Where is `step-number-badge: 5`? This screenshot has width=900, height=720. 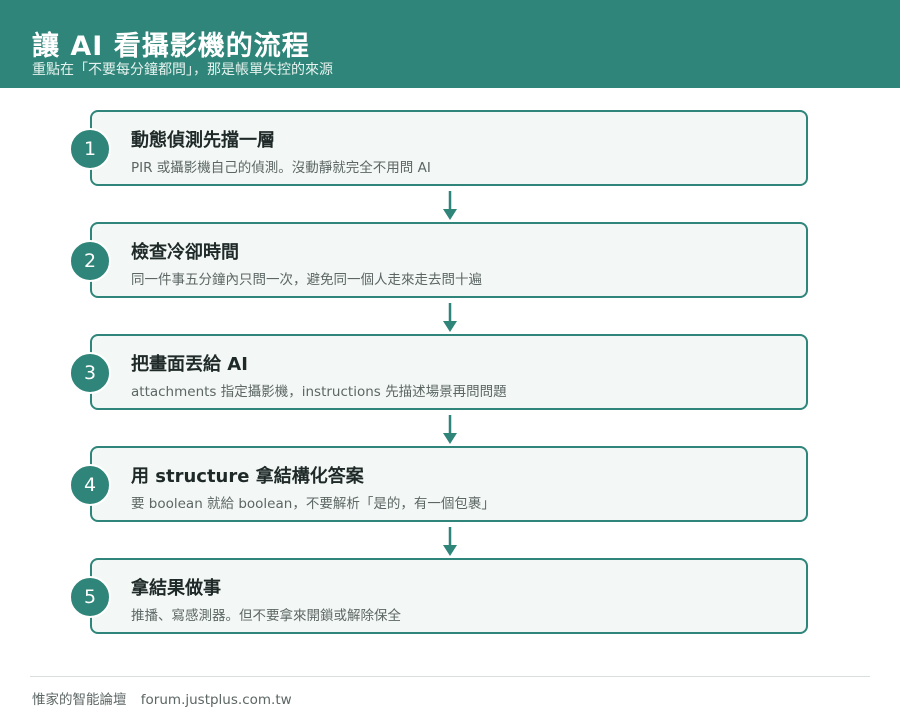 step-number-badge: 5 is located at coordinates (90, 597).